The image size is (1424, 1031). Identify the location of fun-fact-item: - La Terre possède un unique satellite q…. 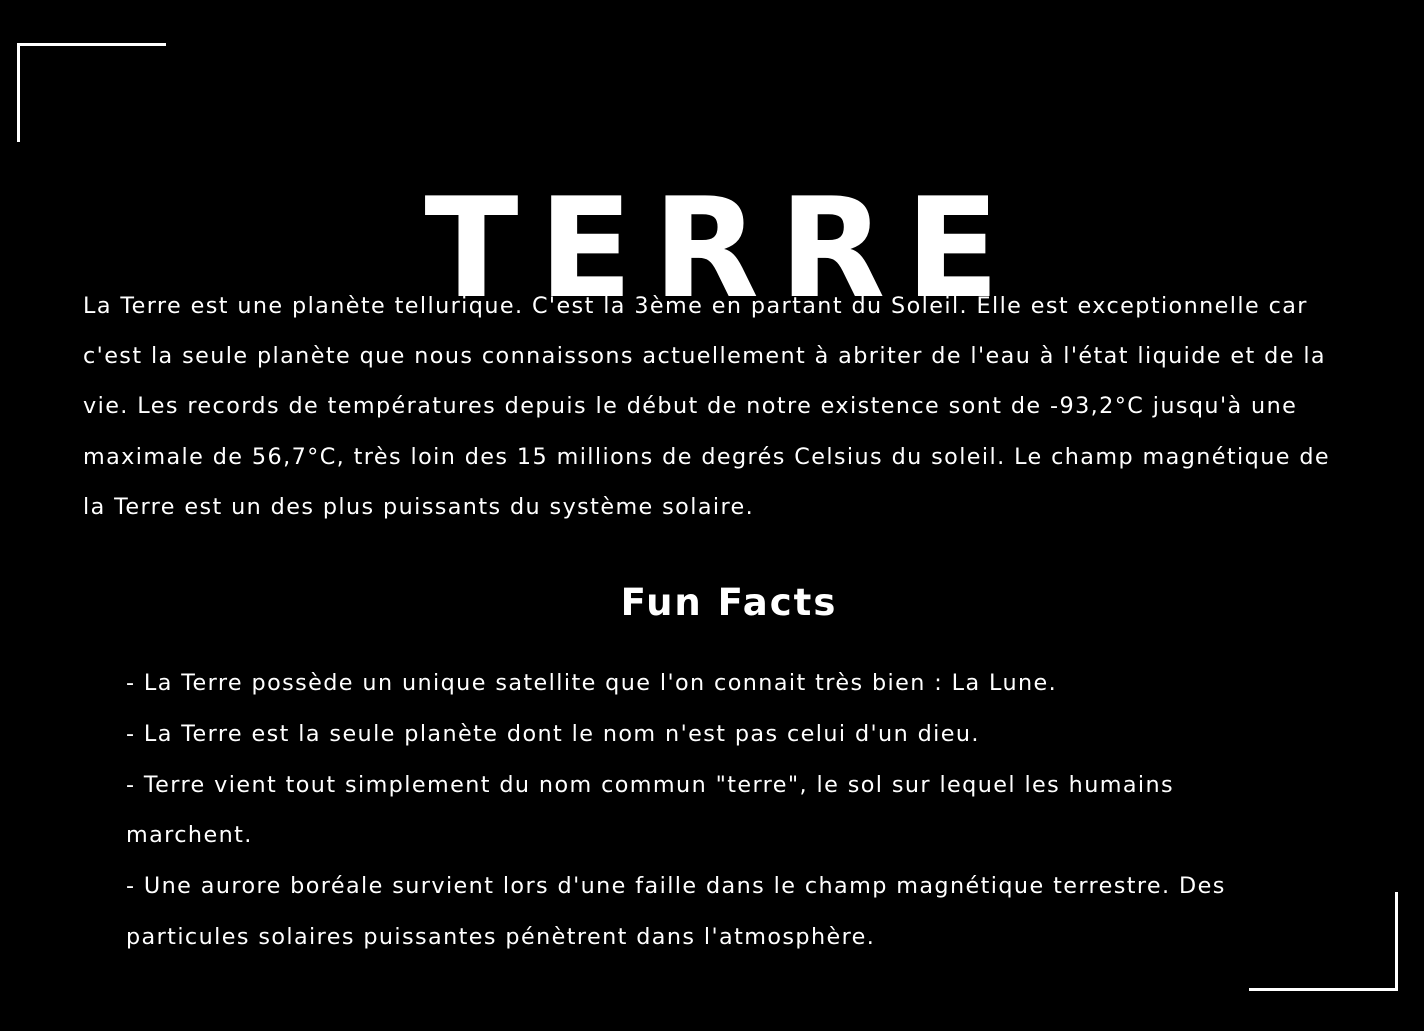
(592, 683).